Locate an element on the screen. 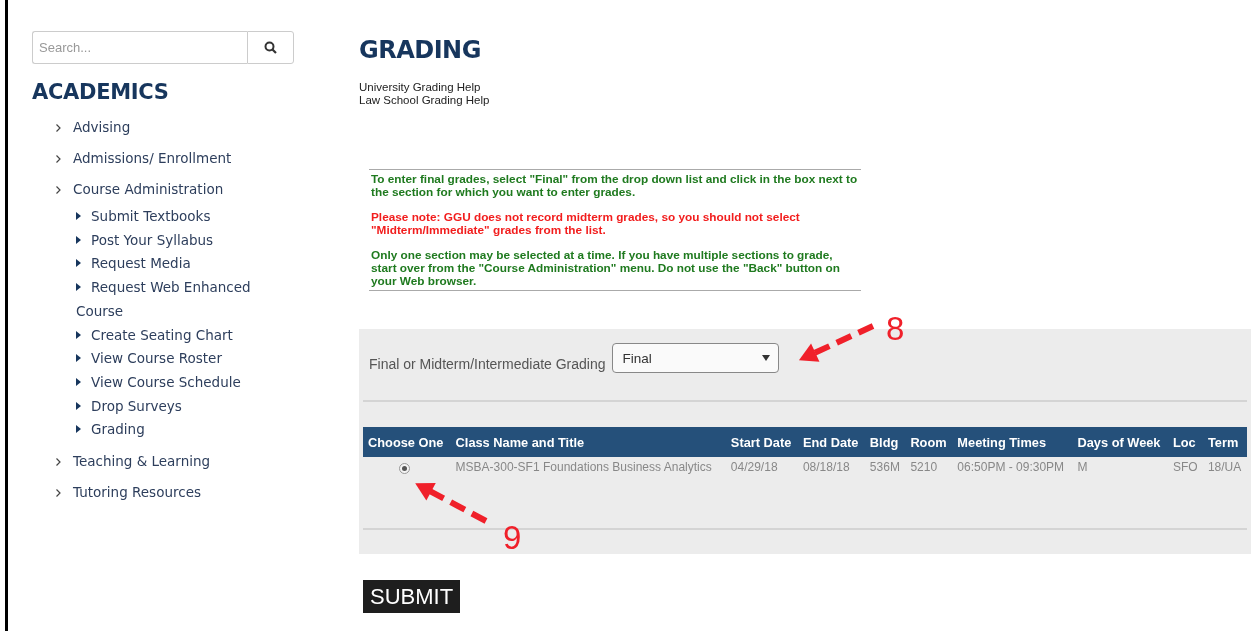  column-header: Meeting Times is located at coordinates (1012, 442).